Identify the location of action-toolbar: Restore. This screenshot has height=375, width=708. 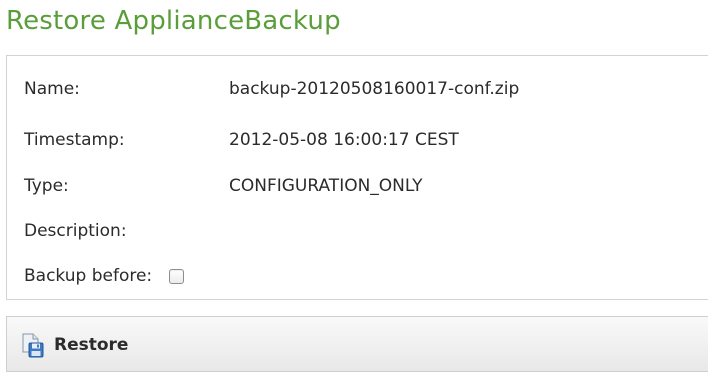
(357, 344).